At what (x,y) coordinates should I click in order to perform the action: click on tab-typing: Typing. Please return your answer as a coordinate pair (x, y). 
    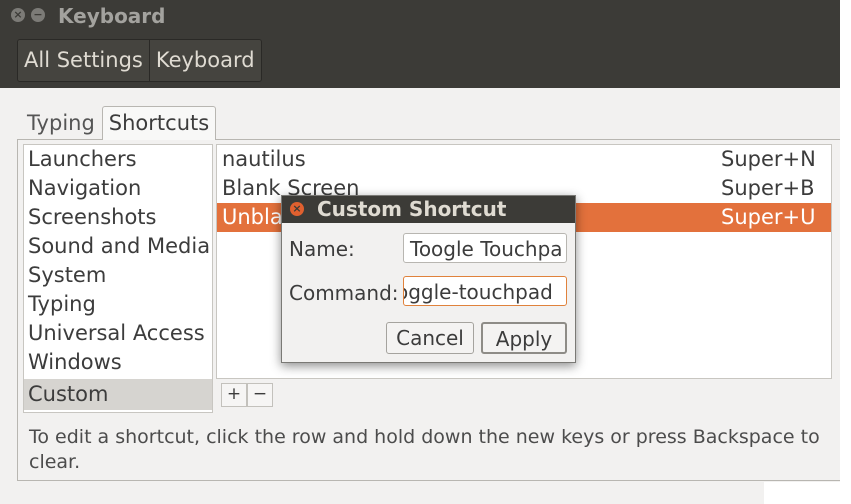
    Looking at the image, I should click on (61, 123).